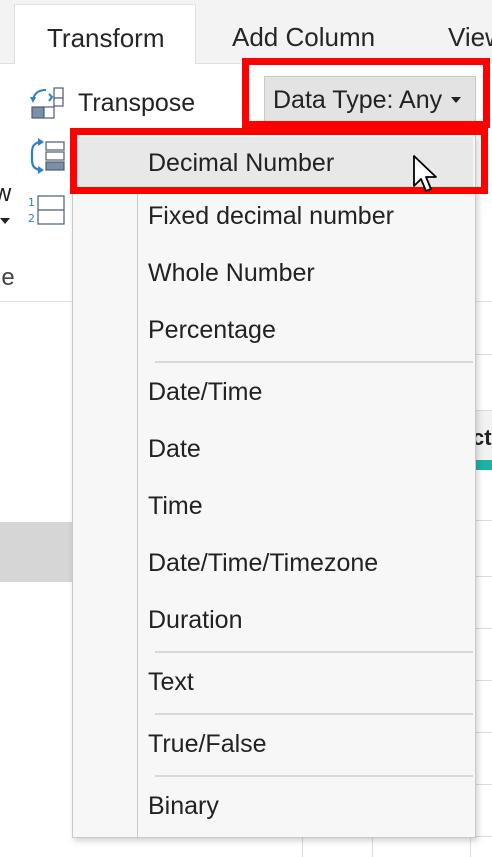 The height and width of the screenshot is (857, 492). What do you see at coordinates (425, 173) in the screenshot?
I see `mouse-pointer-icon` at bounding box center [425, 173].